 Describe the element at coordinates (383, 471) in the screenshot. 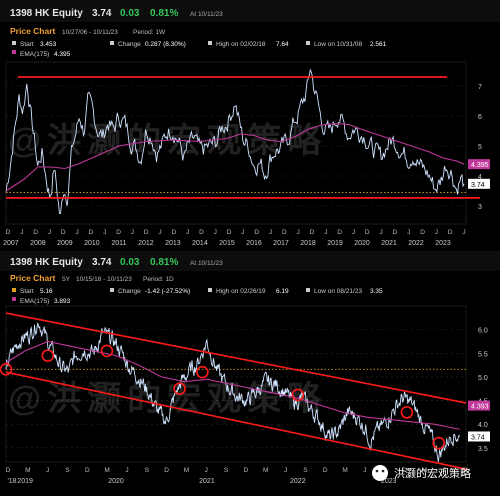

I see `wechat-icon-eye-right` at that location.